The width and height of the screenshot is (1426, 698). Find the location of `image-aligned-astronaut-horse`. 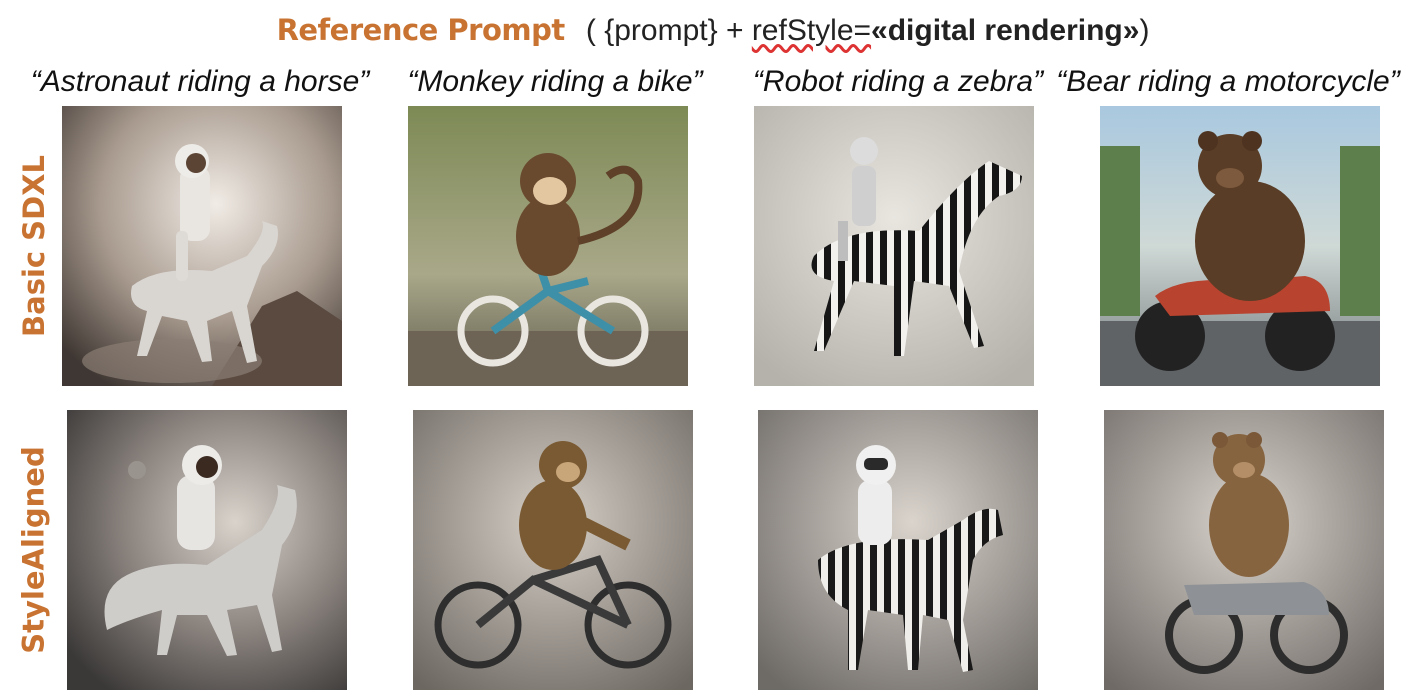

image-aligned-astronaut-horse is located at coordinates (207, 550).